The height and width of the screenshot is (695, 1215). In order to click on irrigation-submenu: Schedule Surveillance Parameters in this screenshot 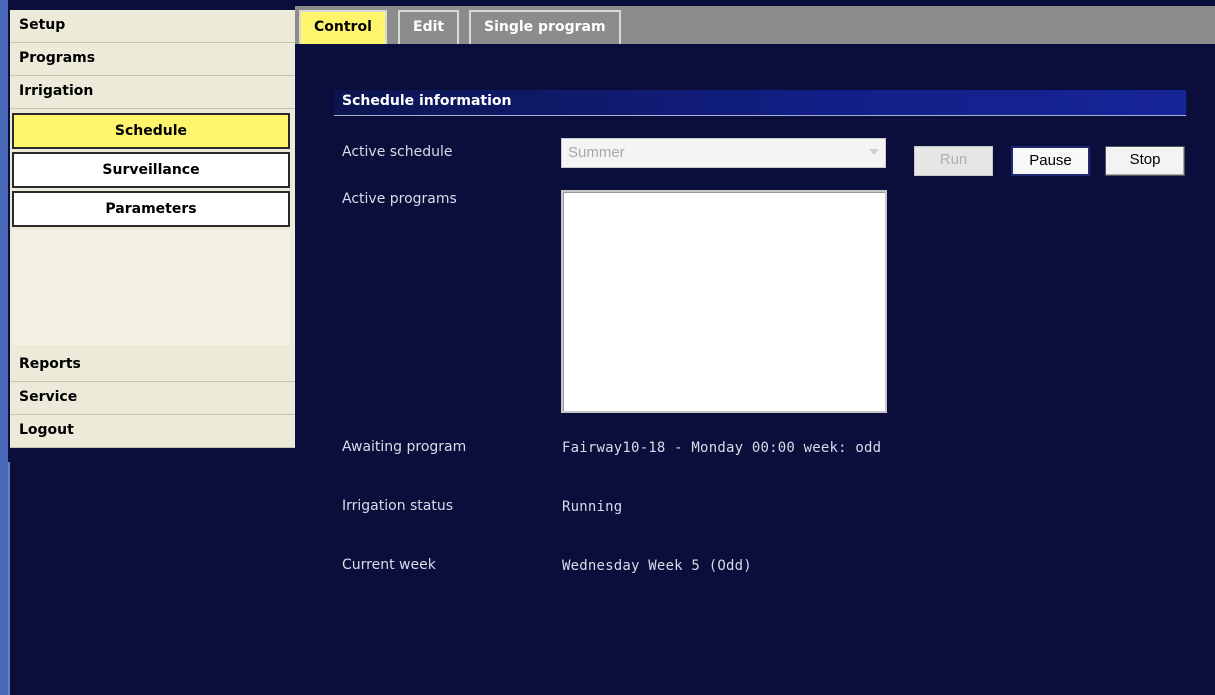, I will do `click(152, 229)`.